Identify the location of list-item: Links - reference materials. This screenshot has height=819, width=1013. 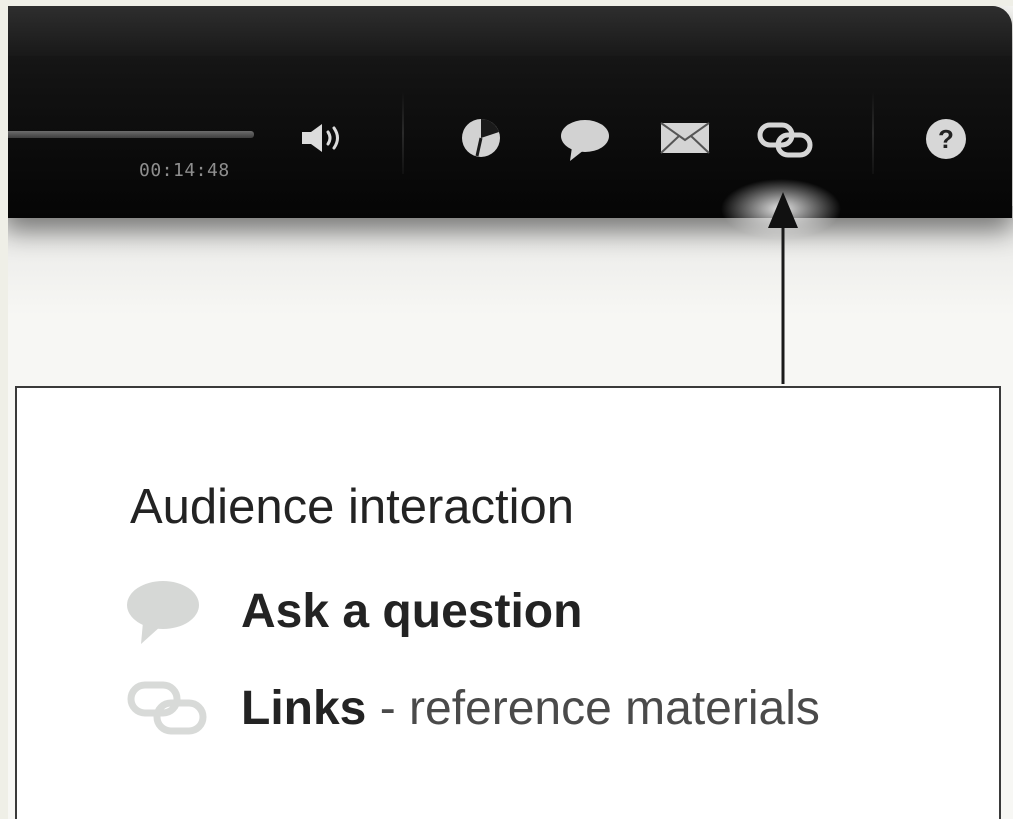
(507, 708).